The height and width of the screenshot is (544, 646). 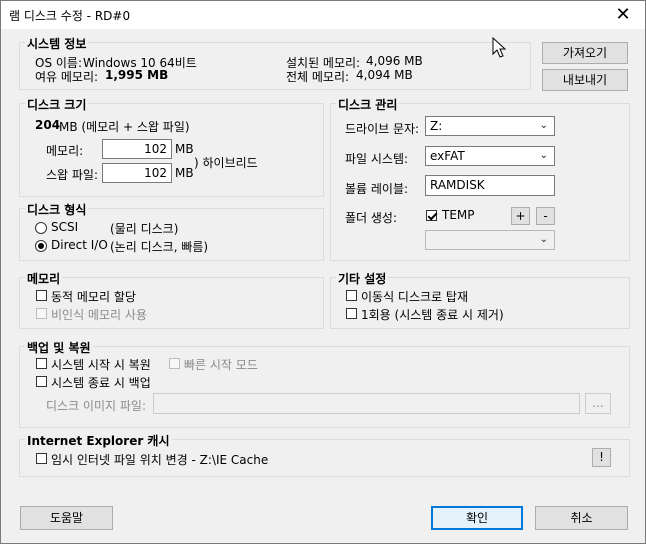 I want to click on file-system-select: exFAT ⌄, so click(x=490, y=156).